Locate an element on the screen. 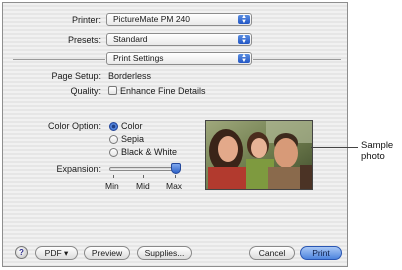 This screenshot has width=402, height=270. expansion-slider-thumb is located at coordinates (176, 168).